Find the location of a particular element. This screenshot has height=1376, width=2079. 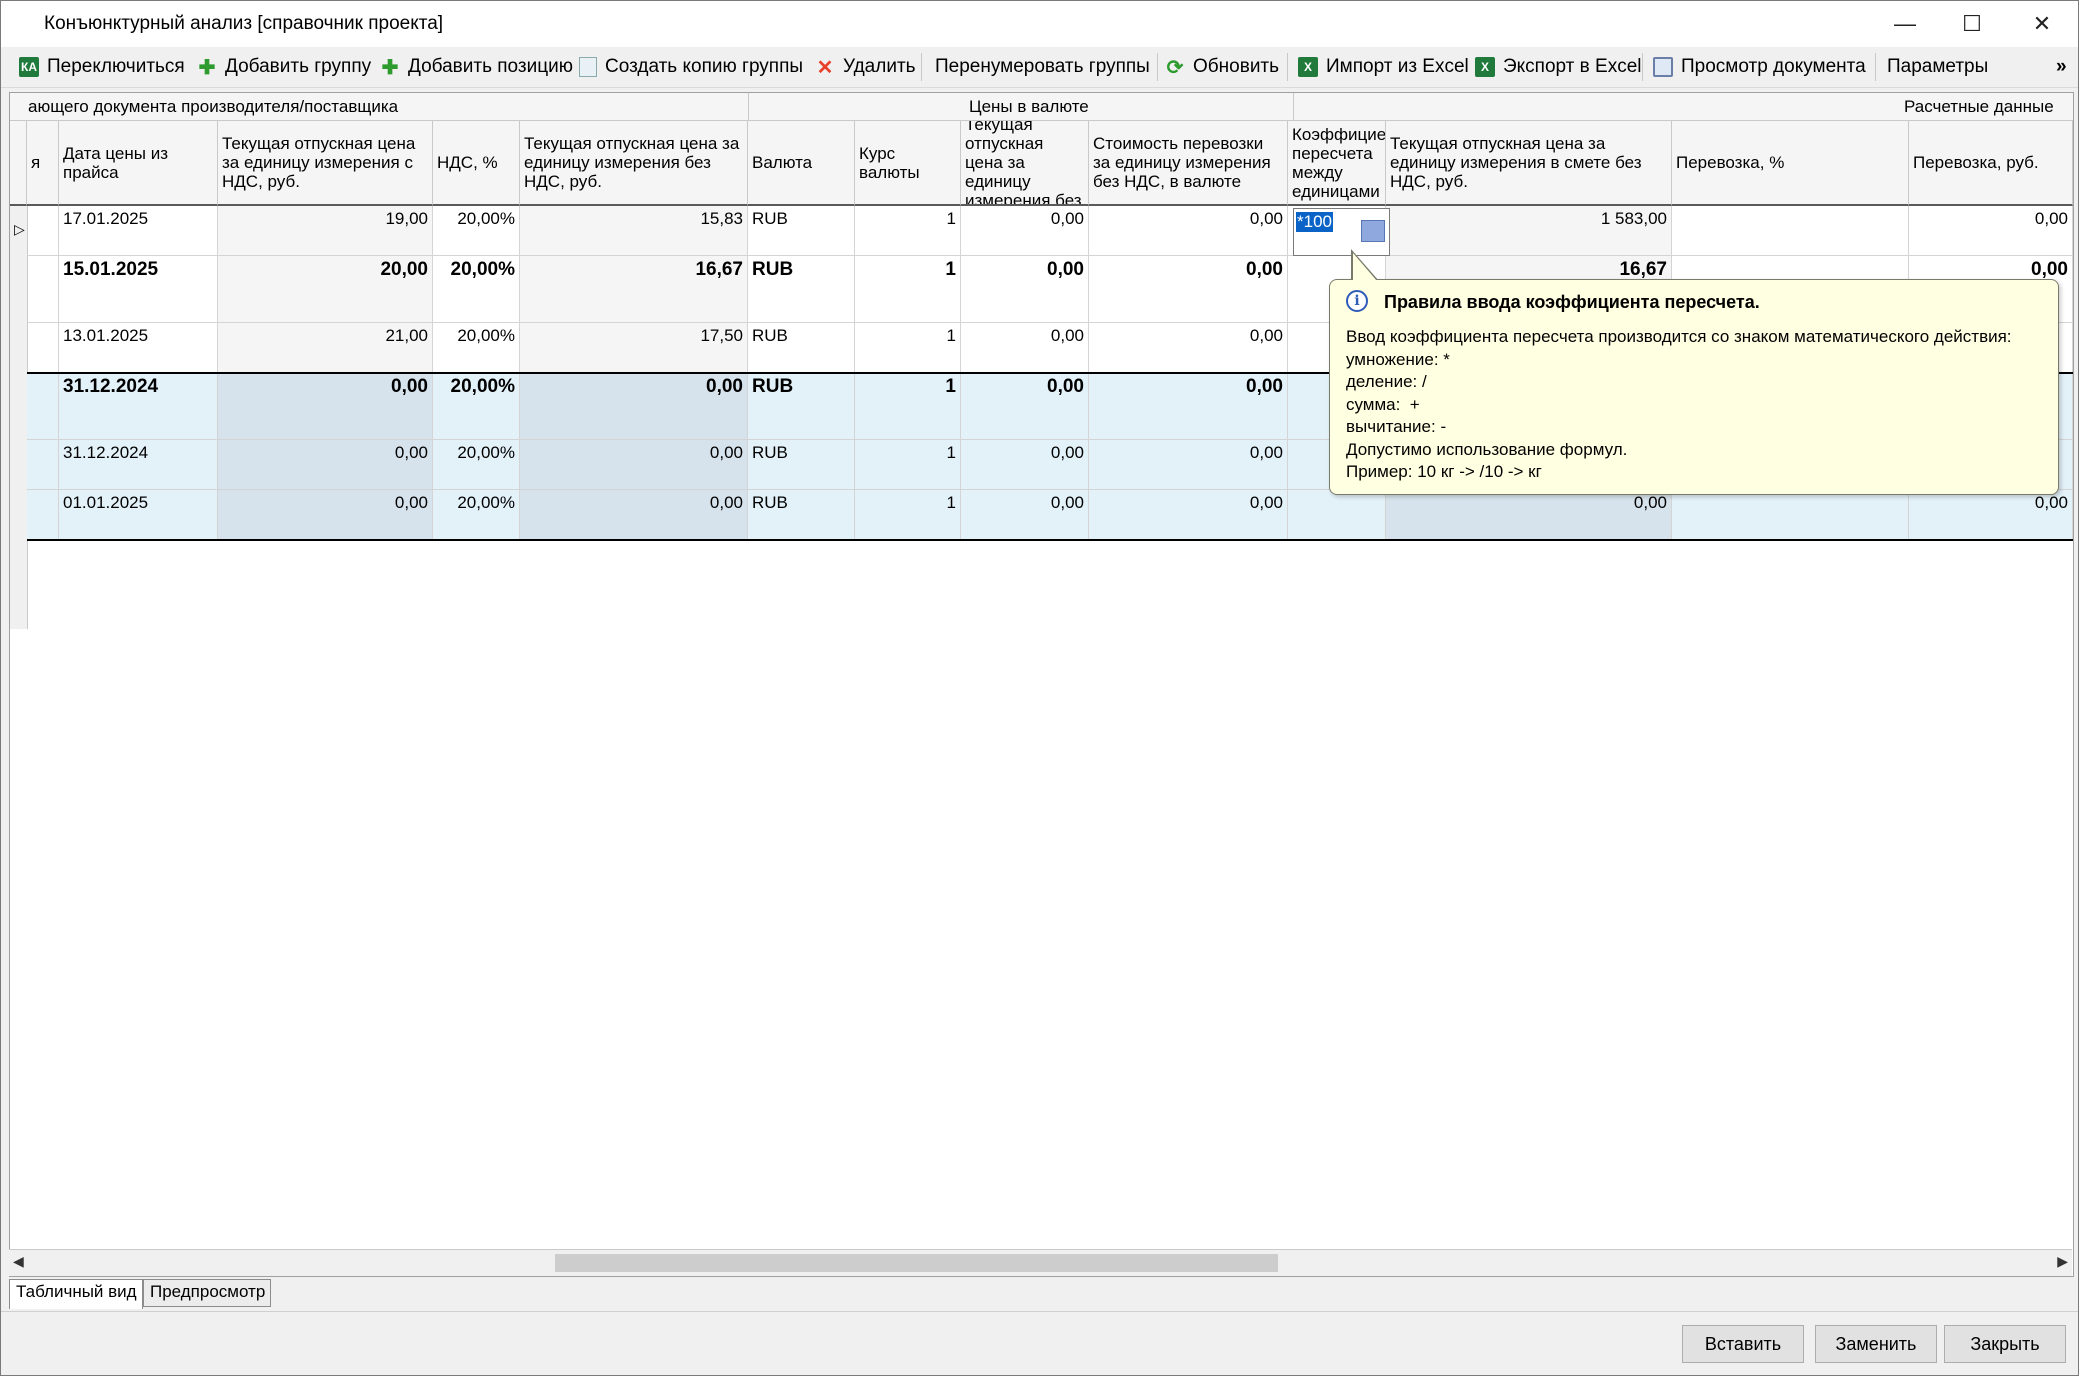

cell-price_novat: 17,50 is located at coordinates (634, 348).